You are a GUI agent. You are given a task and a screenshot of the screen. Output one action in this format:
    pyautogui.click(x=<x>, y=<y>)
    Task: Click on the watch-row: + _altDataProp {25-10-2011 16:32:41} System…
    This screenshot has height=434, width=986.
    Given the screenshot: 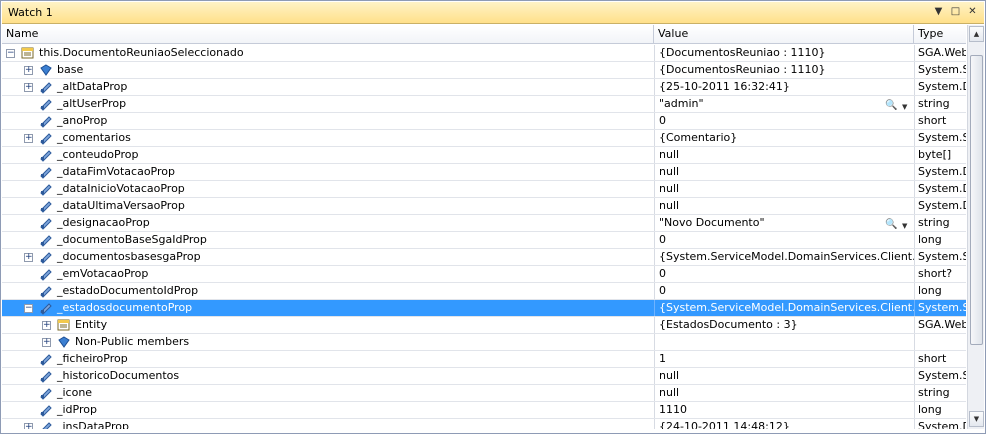 What is the action you would take?
    pyautogui.click(x=484, y=87)
    